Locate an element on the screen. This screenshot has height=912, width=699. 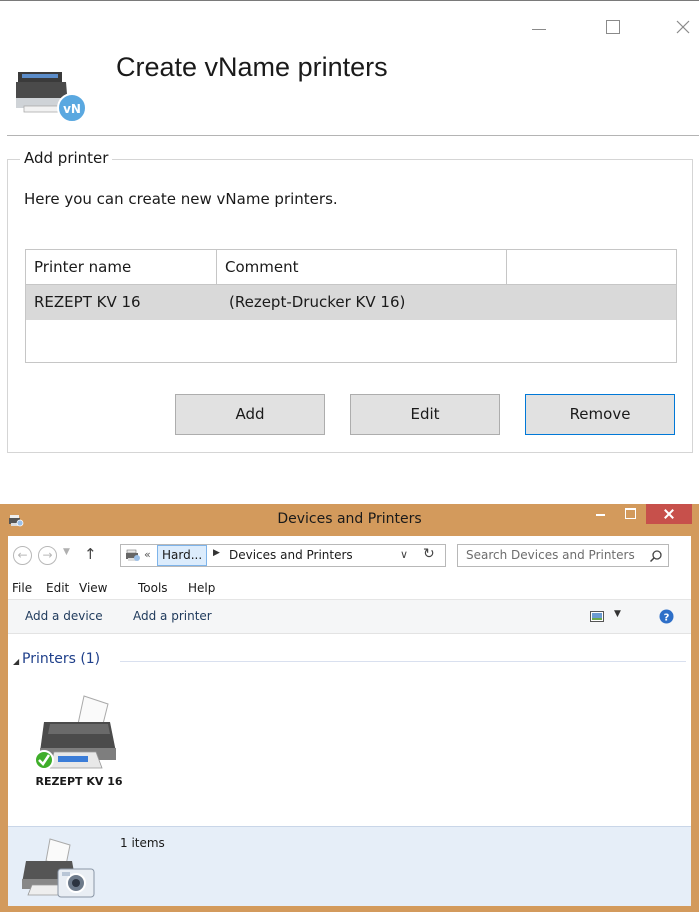
address-bar: « Hard... ▶ Devices and Printers ∨ ↻ is located at coordinates (283, 555).